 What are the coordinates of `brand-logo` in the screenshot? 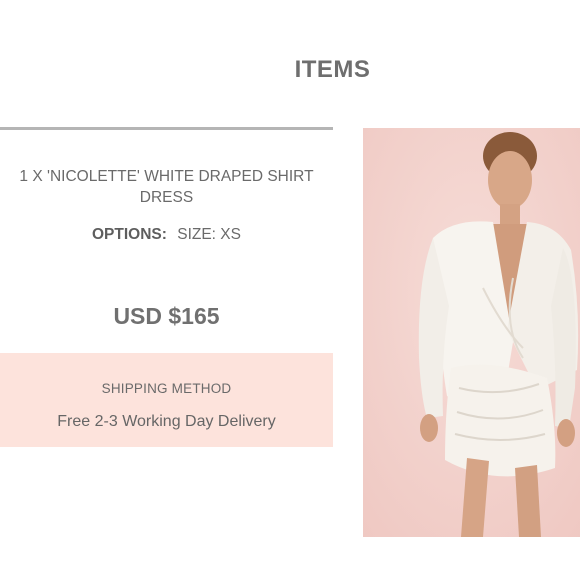 It's located at (275, 4).